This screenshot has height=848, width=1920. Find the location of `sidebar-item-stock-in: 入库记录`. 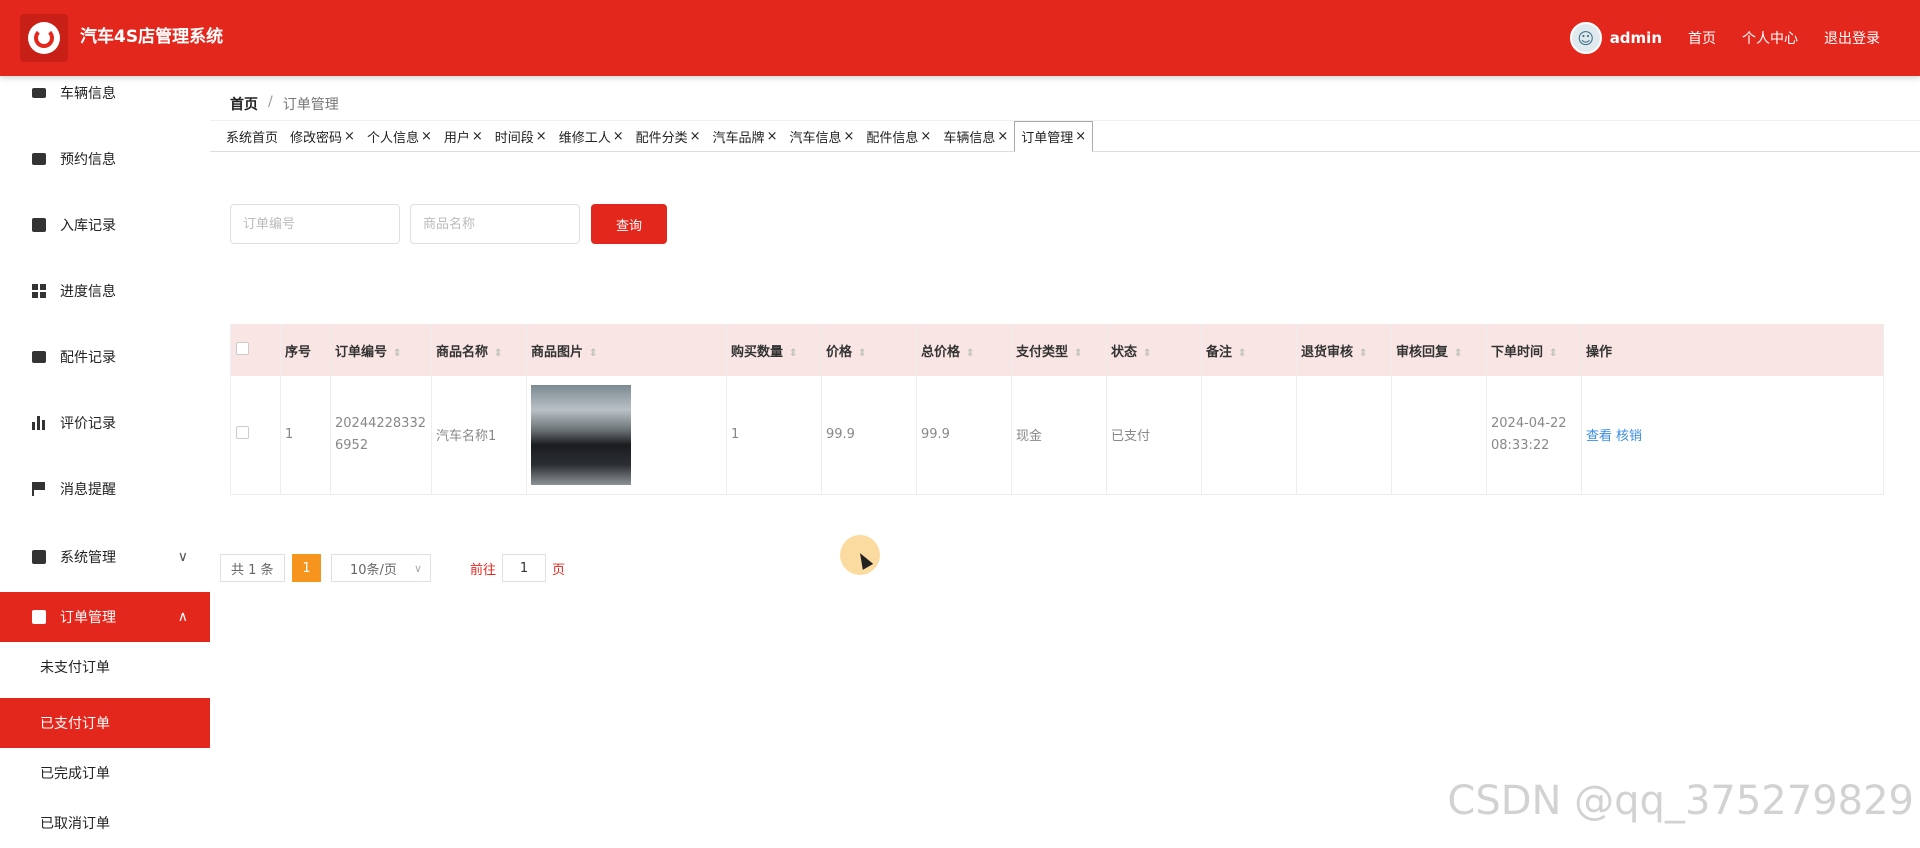

sidebar-item-stock-in: 入库记录 is located at coordinates (105, 225).